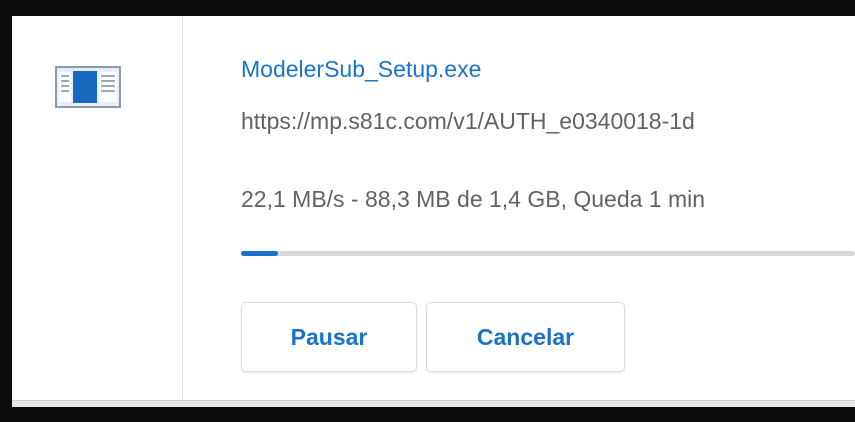 The height and width of the screenshot is (422, 855). Describe the element at coordinates (433, 403) in the screenshot. I see `shelf-bottom-edge` at that location.